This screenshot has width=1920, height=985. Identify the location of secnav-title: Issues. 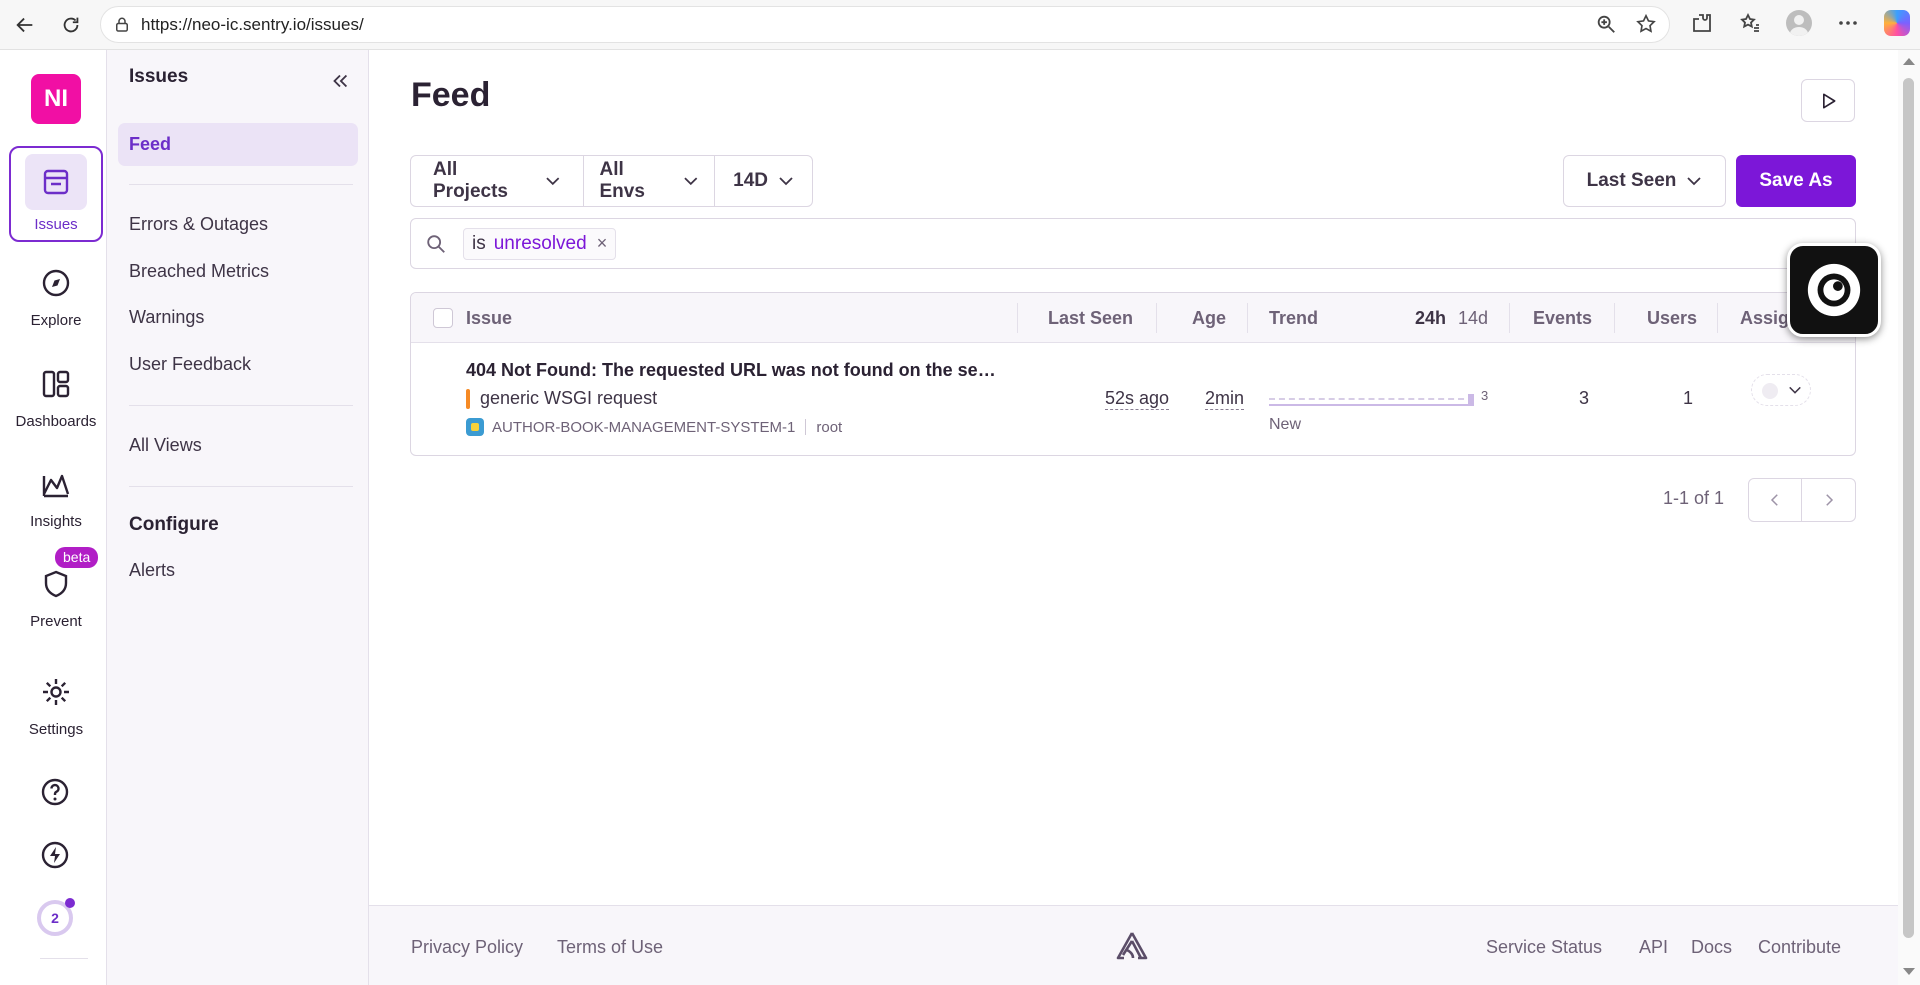
(159, 76).